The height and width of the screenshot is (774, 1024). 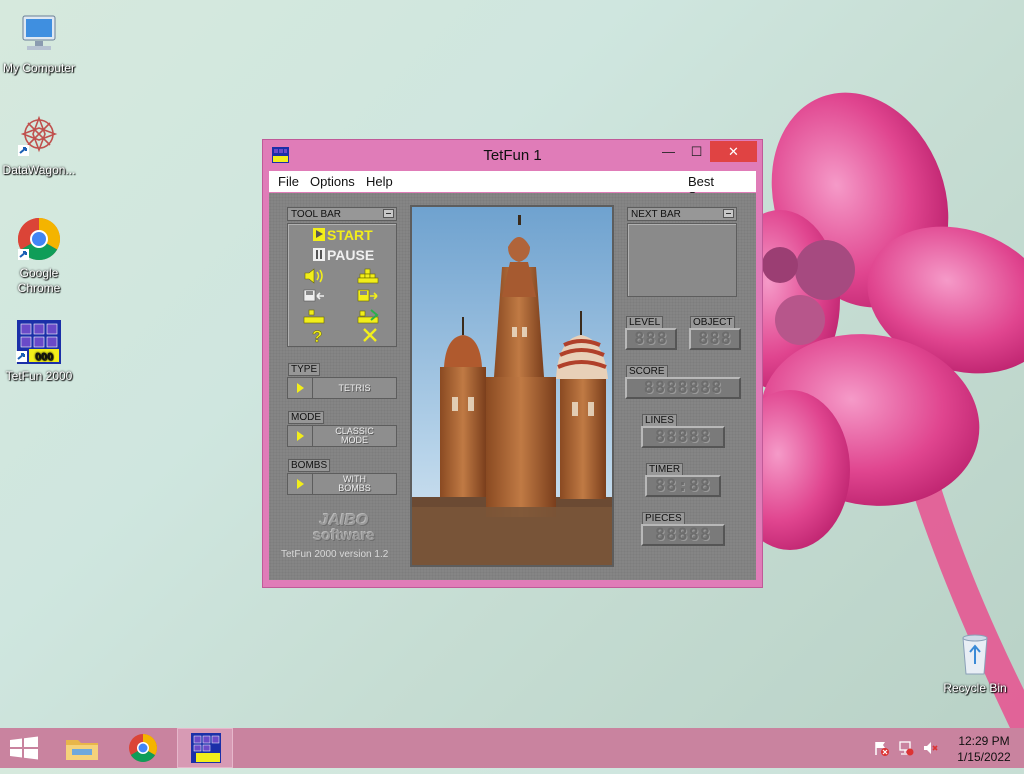 I want to click on next-piece-preview, so click(x=682, y=260).